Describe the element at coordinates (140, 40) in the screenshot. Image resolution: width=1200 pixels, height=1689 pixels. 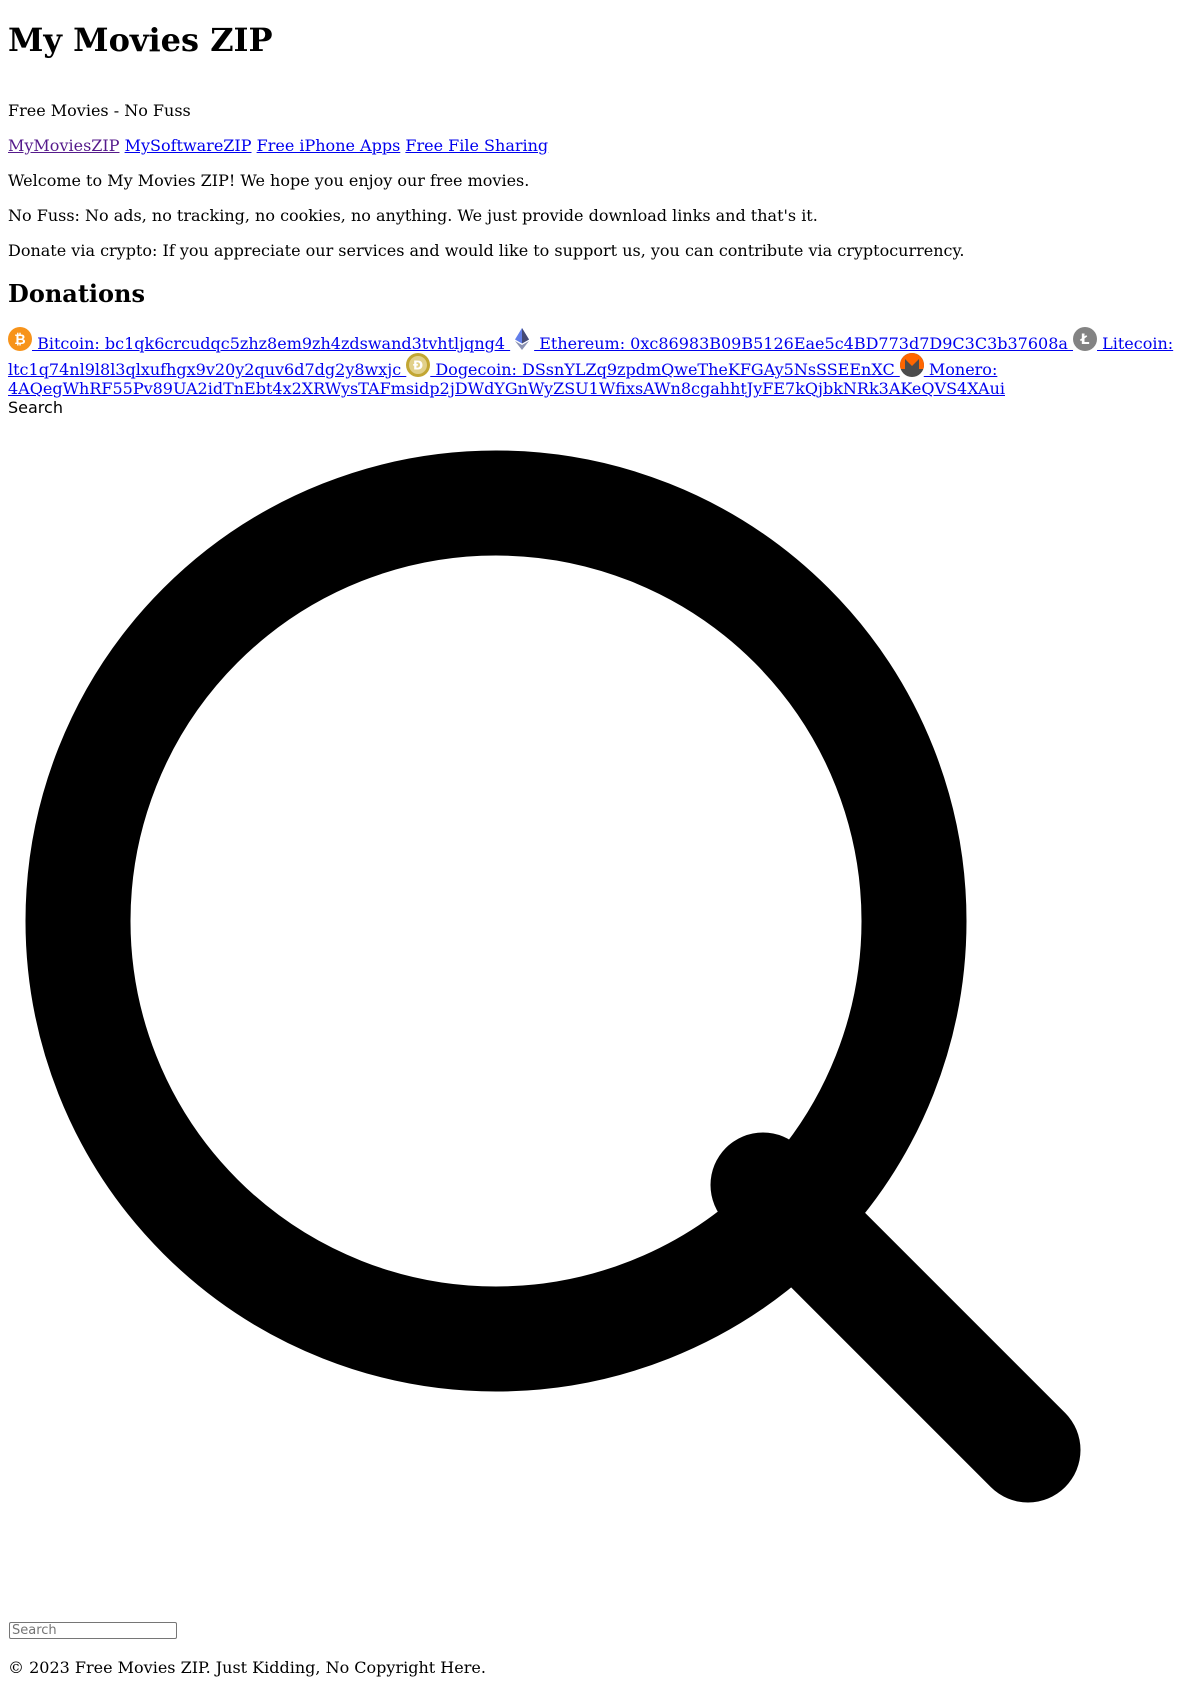
I see `page-title: My Movies ZIP` at that location.